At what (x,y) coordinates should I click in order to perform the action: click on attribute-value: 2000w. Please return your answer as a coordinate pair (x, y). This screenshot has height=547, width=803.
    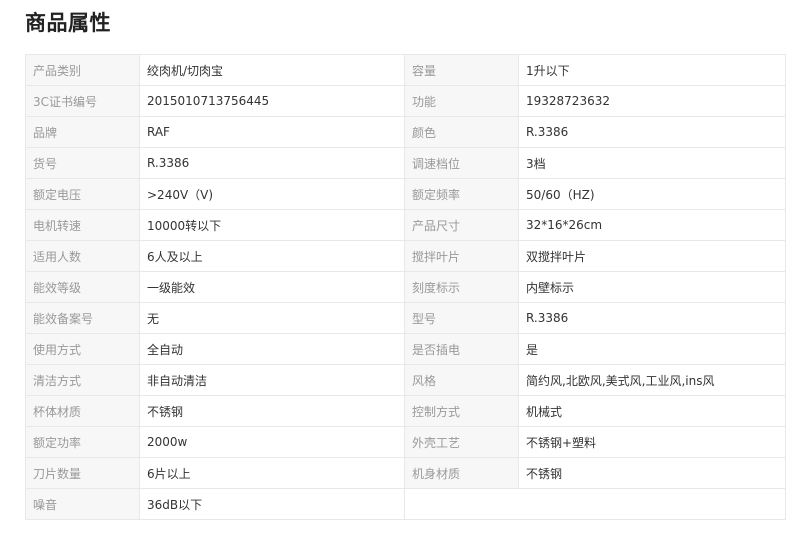
    Looking at the image, I should click on (272, 442).